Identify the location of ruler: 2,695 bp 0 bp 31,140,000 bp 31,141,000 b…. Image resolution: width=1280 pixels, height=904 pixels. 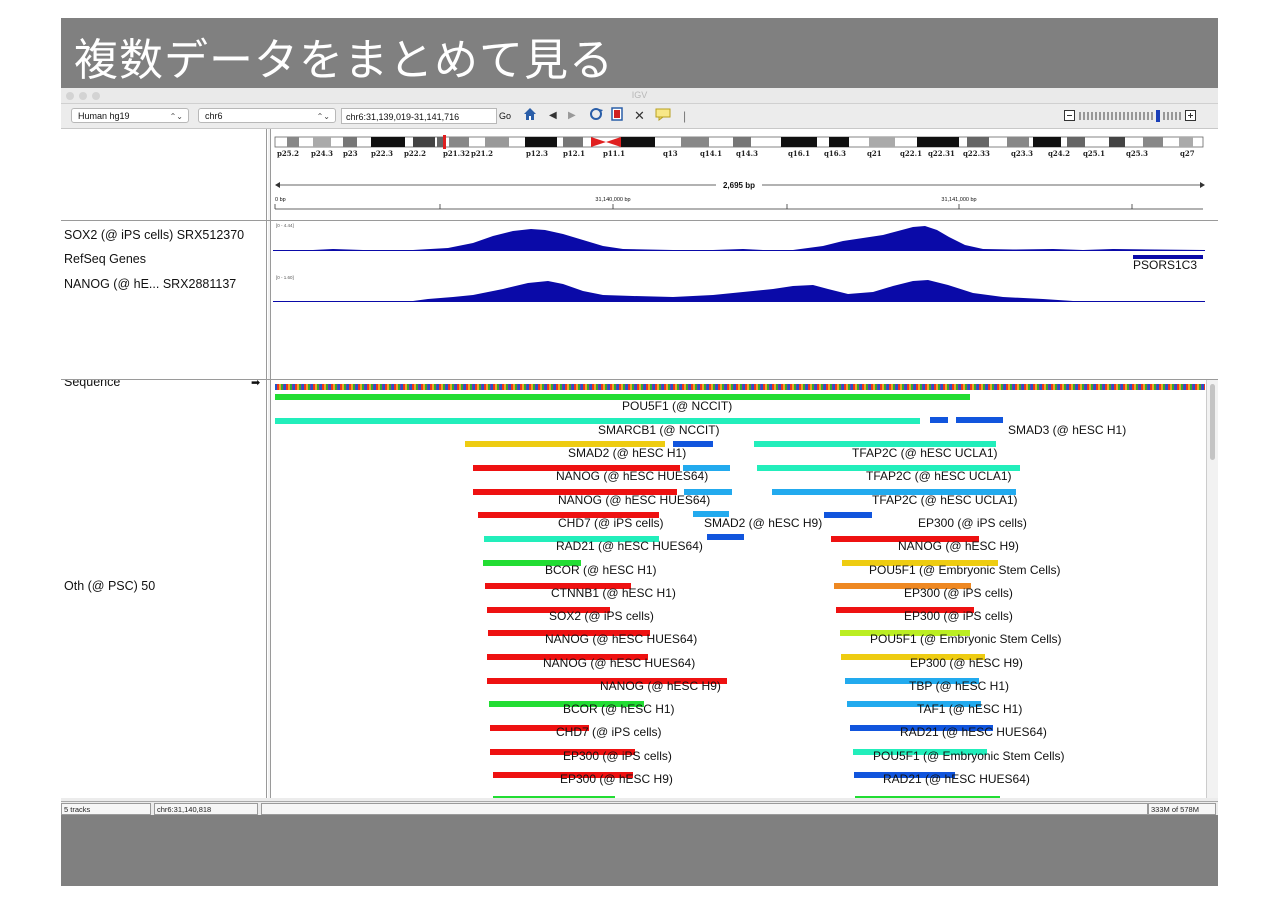
(739, 194).